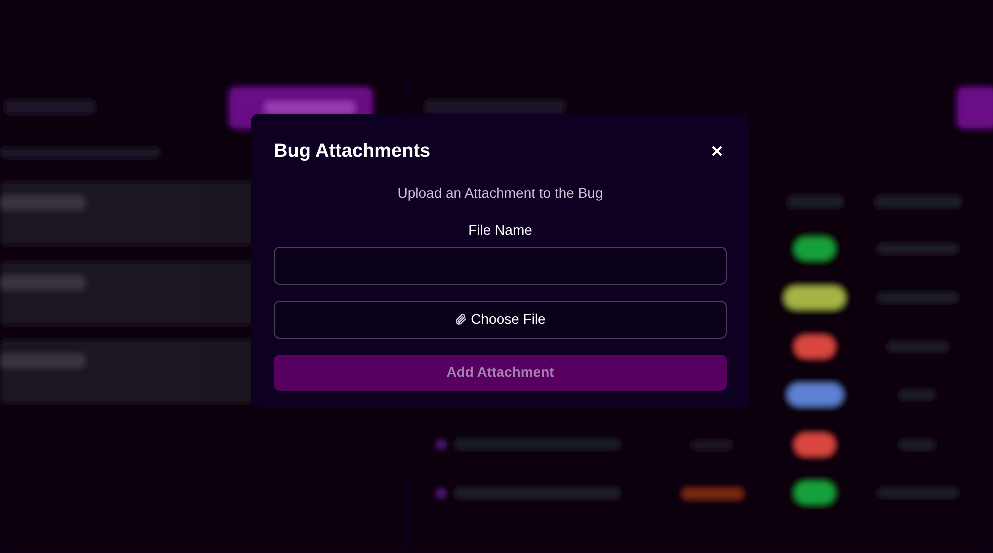 This screenshot has height=553, width=993. What do you see at coordinates (500, 265) in the screenshot?
I see `file-name-field` at bounding box center [500, 265].